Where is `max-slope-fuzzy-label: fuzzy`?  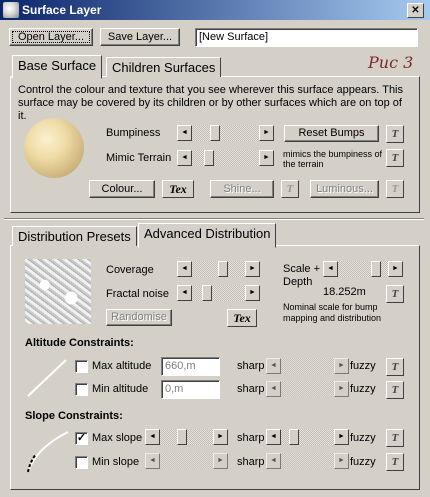
max-slope-fuzzy-label: fuzzy is located at coordinates (363, 438).